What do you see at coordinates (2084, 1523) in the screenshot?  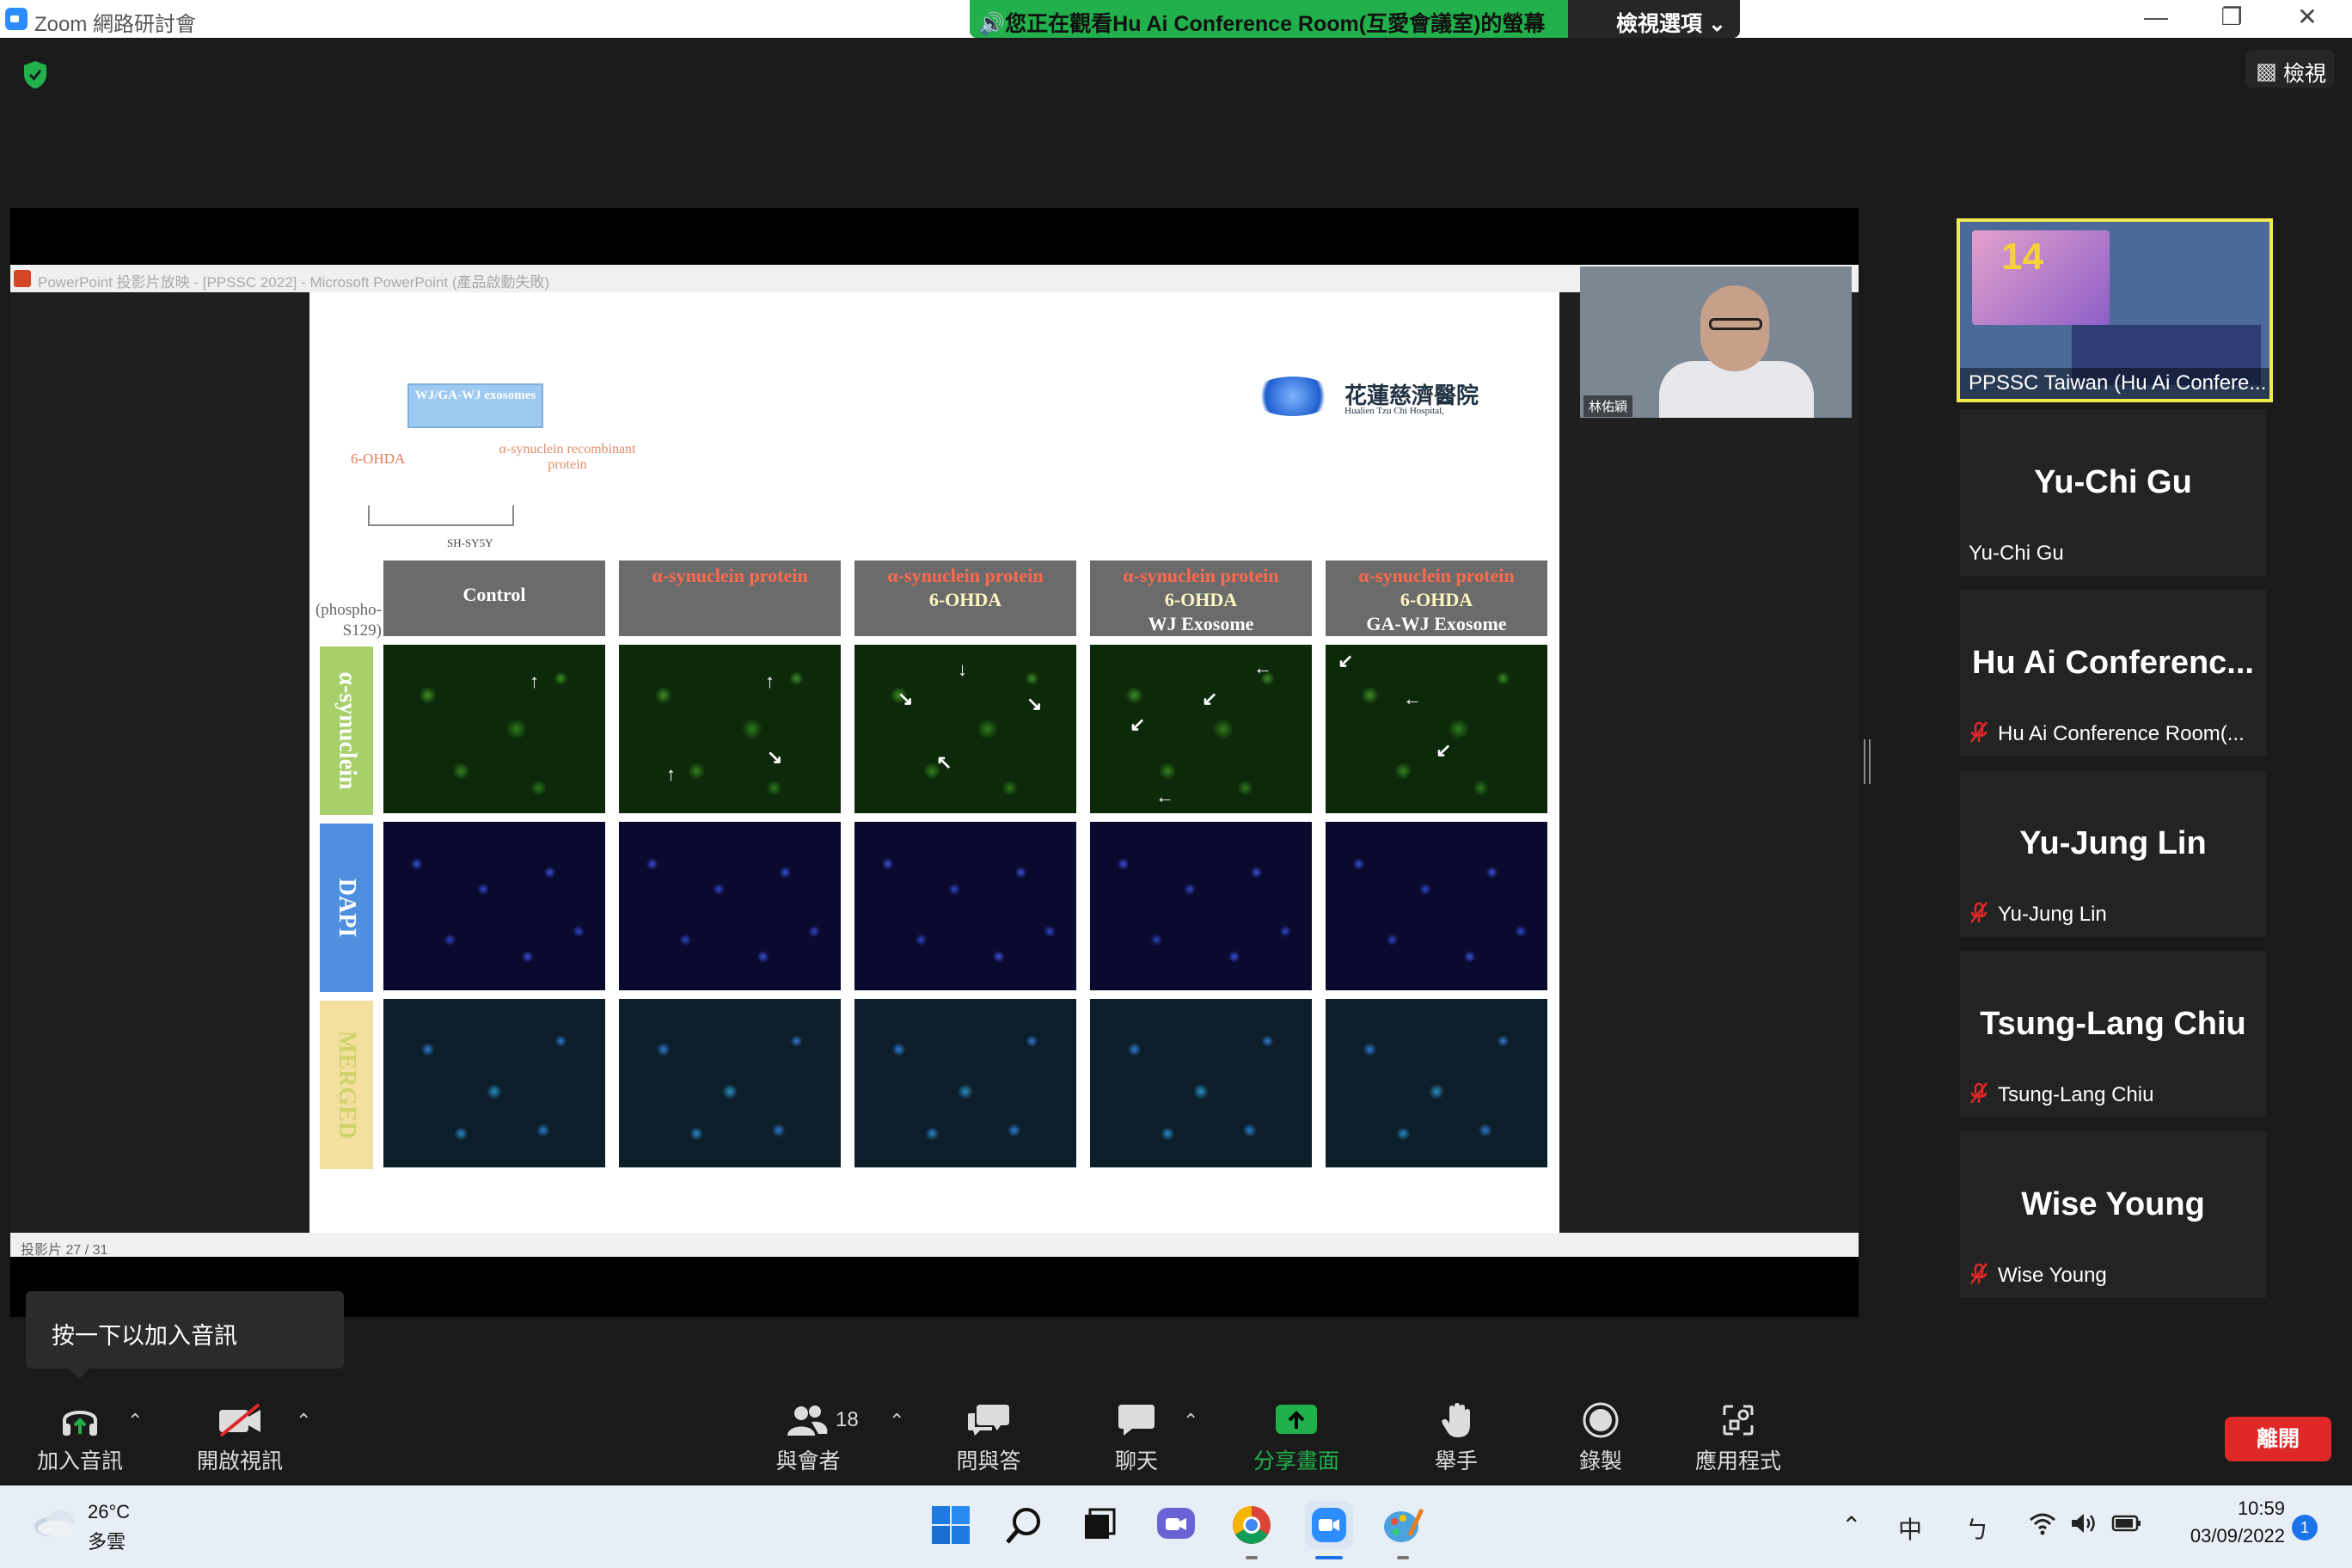 I see `volume-icon` at bounding box center [2084, 1523].